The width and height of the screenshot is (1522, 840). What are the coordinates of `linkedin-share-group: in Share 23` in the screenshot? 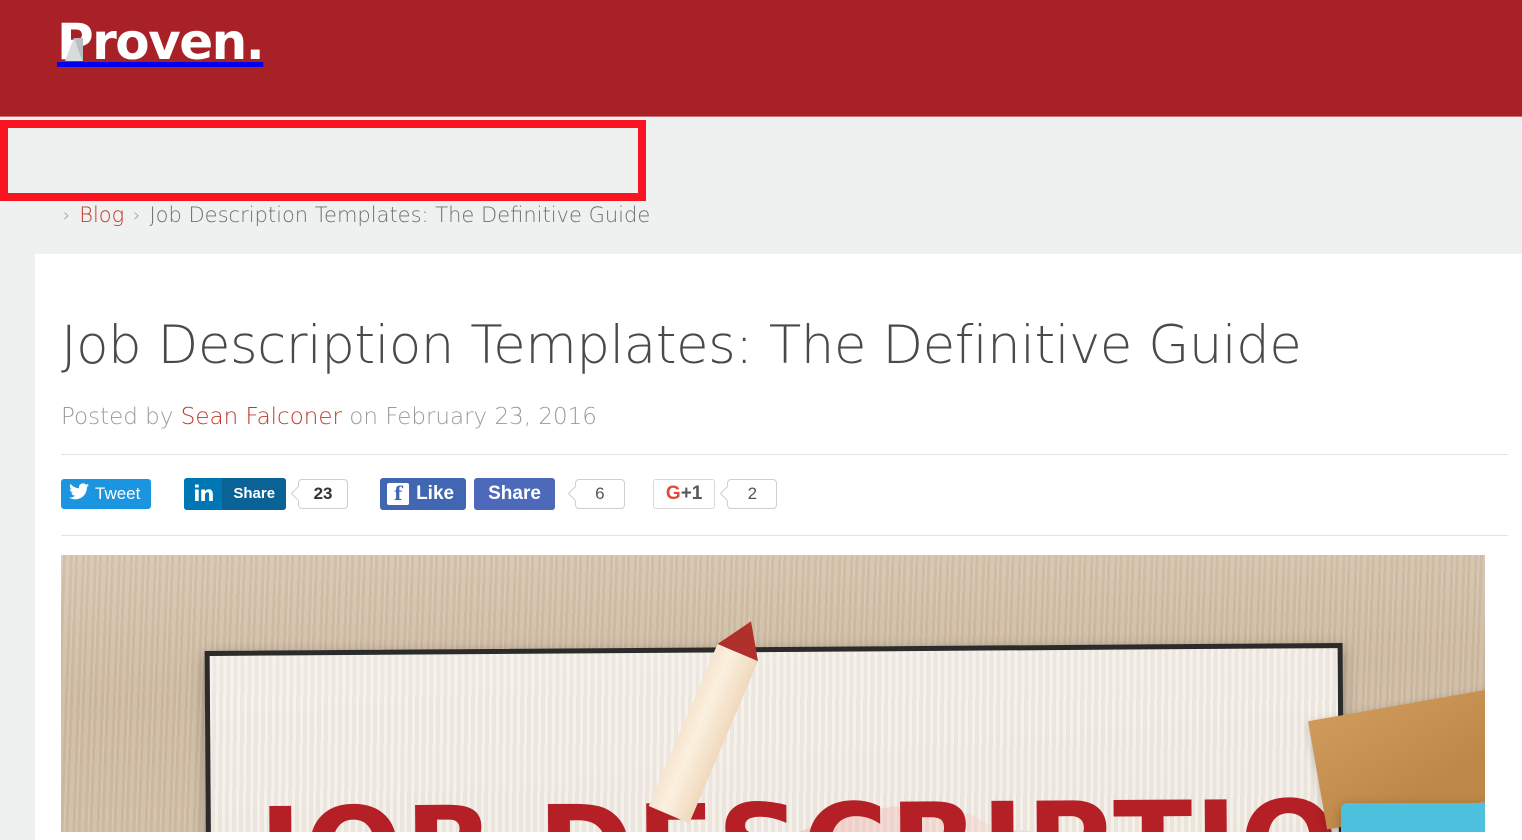 It's located at (266, 493).